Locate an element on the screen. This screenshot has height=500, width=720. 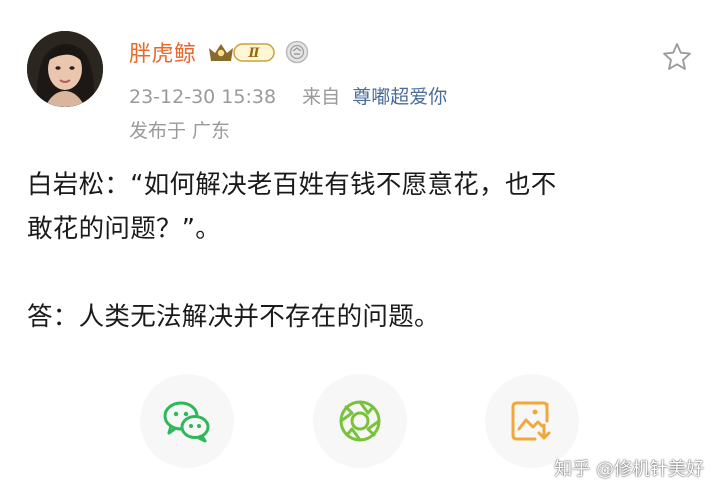
watermark-text: 知乎 @修机针美好 is located at coordinates (629, 469).